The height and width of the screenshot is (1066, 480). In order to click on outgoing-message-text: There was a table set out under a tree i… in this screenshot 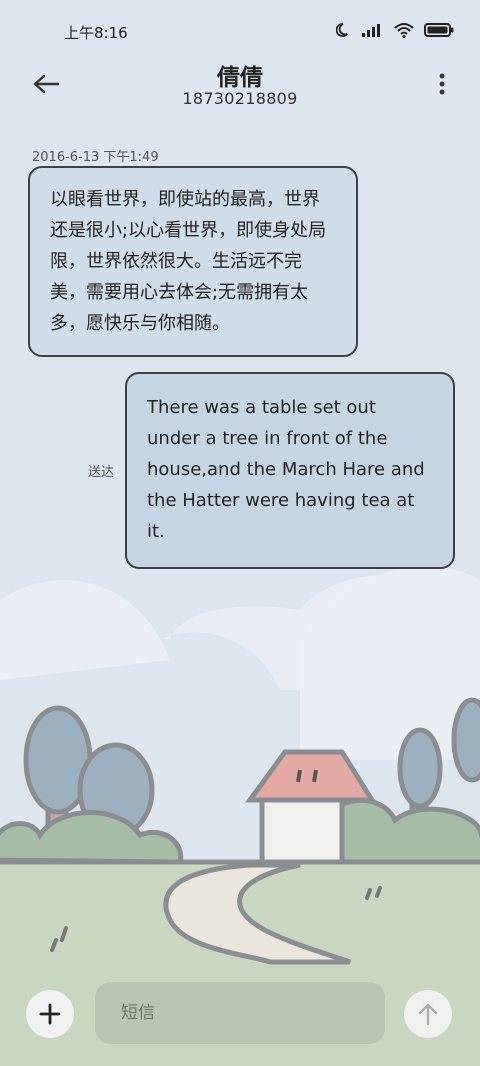, I will do `click(286, 469)`.